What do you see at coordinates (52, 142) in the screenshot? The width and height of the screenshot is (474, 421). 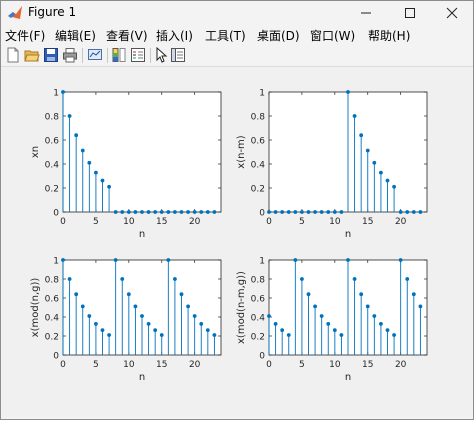 I see `y-tick-label: 0.6` at bounding box center [52, 142].